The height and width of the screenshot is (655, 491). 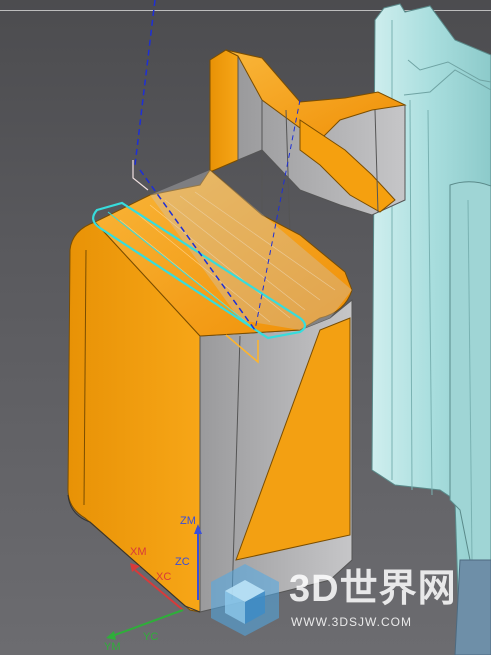 I want to click on axis-label-zc: ZC, so click(x=182, y=562).